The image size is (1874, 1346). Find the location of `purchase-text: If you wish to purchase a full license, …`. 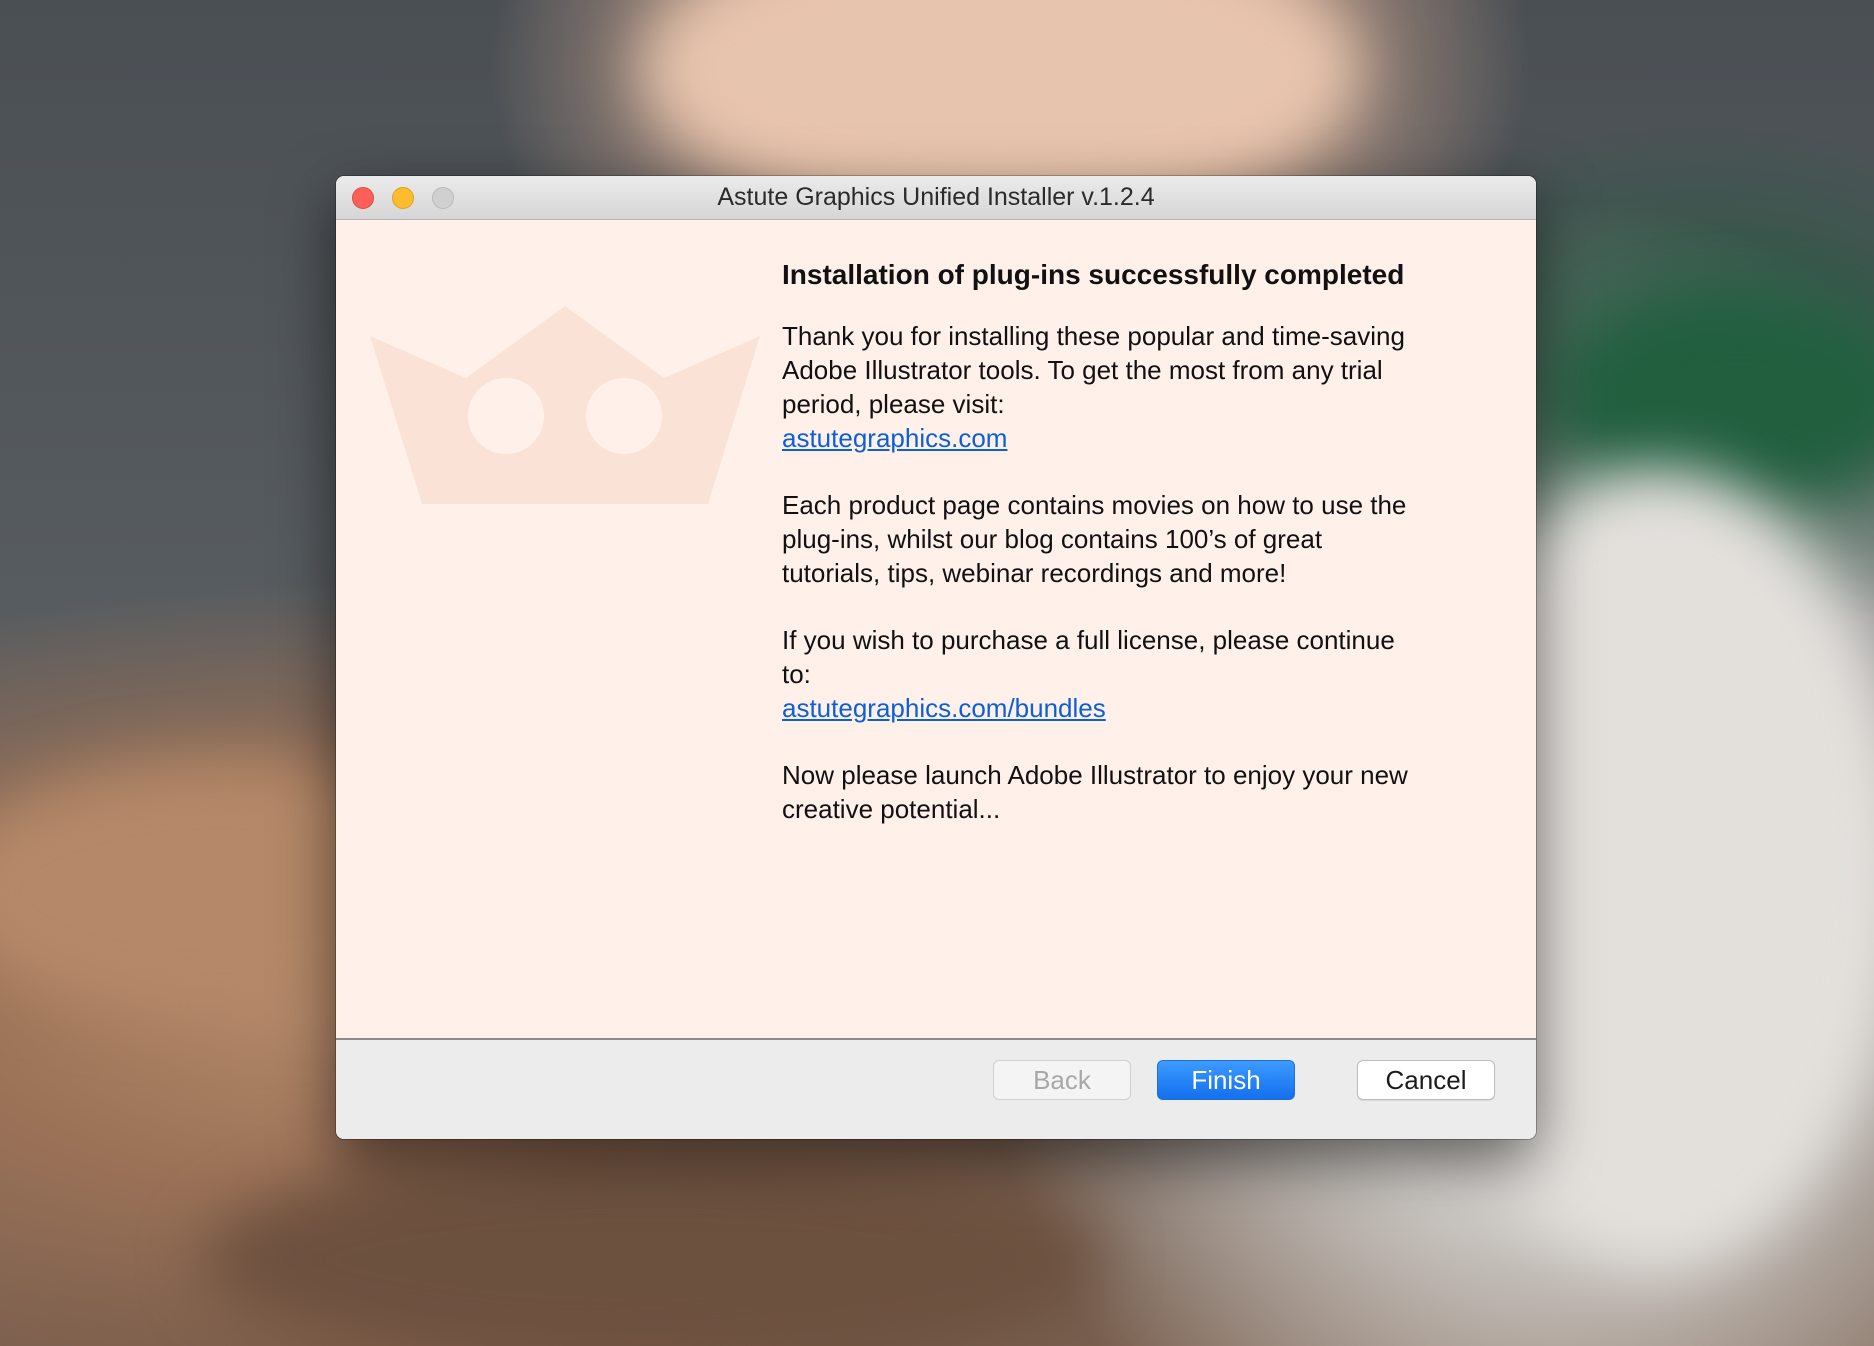

purchase-text: If you wish to purchase a full license, … is located at coordinates (1088, 657).